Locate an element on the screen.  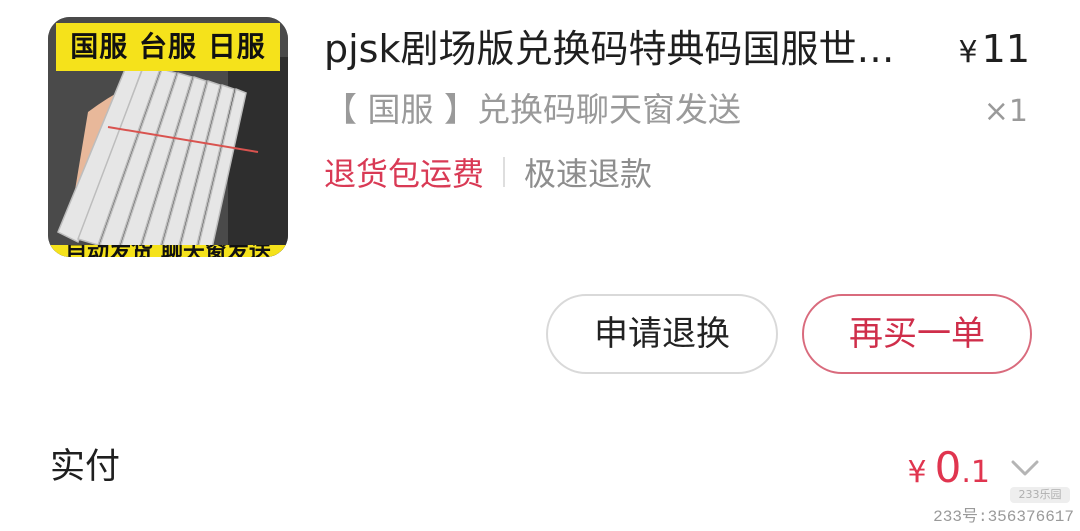
refund-exchange-button: 申请退换 is located at coordinates (662, 334).